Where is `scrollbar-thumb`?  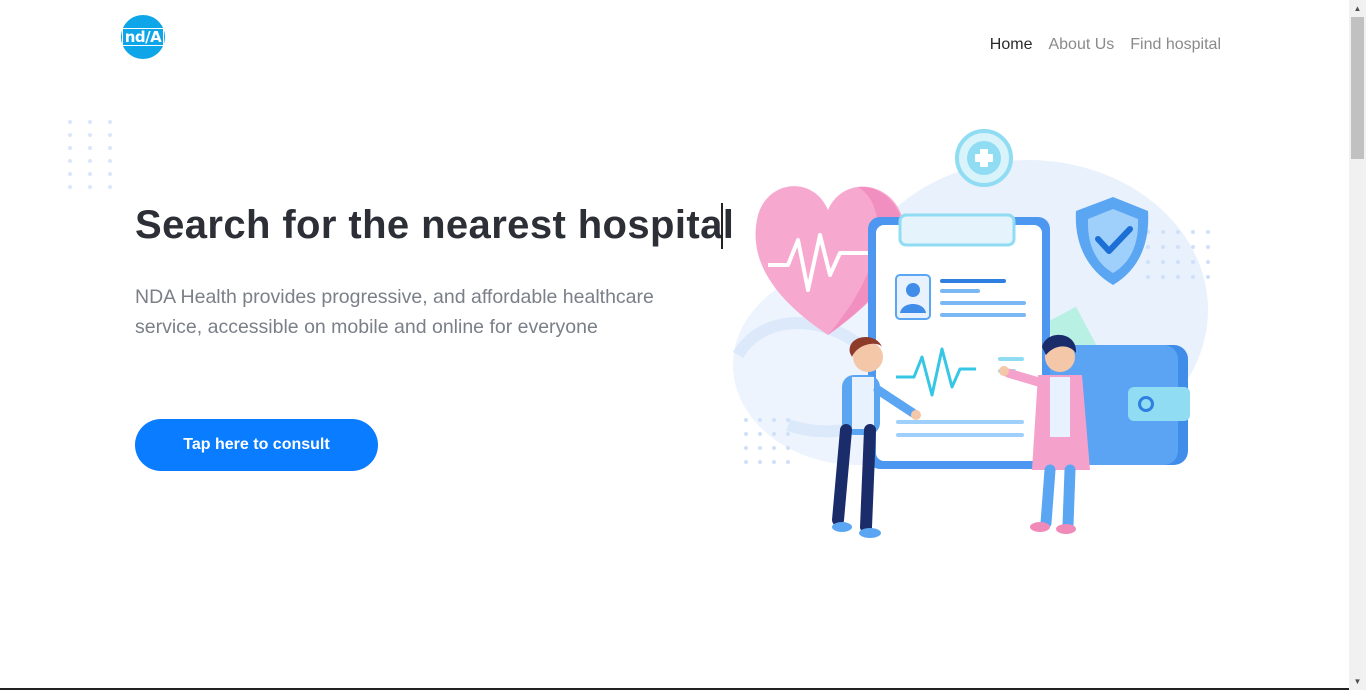 scrollbar-thumb is located at coordinates (1357, 88).